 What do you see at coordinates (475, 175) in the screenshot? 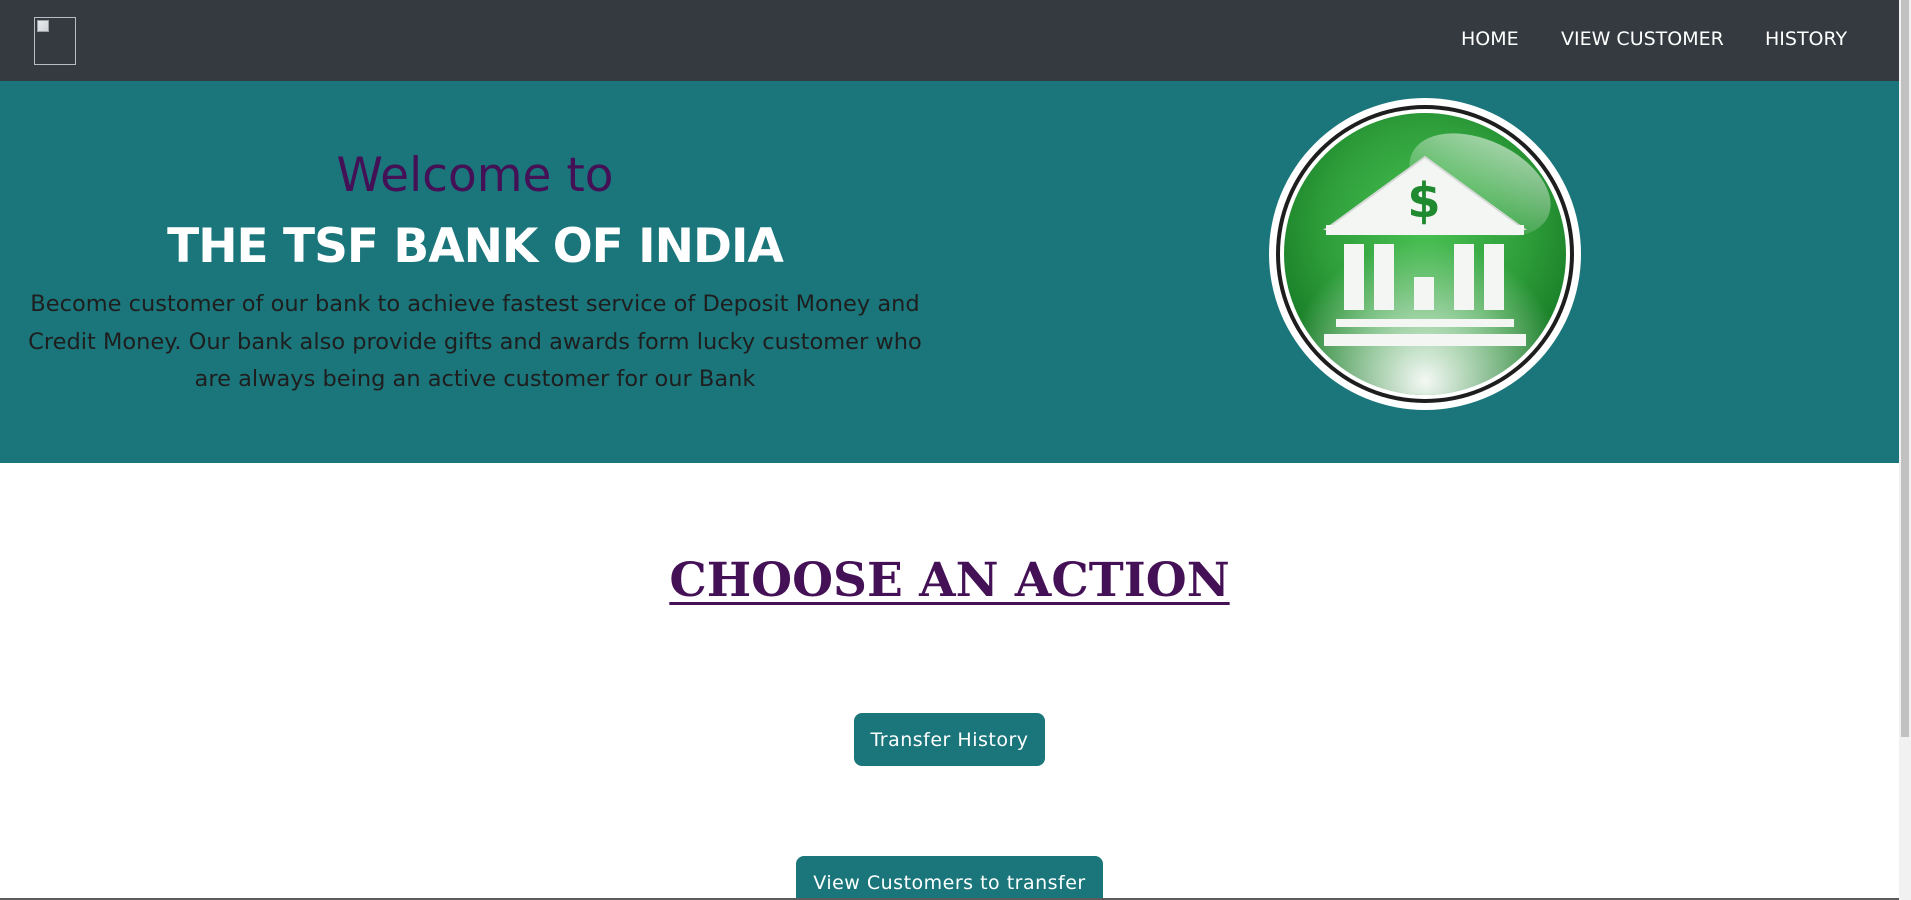
I see `welcome-heading: Welcome to` at bounding box center [475, 175].